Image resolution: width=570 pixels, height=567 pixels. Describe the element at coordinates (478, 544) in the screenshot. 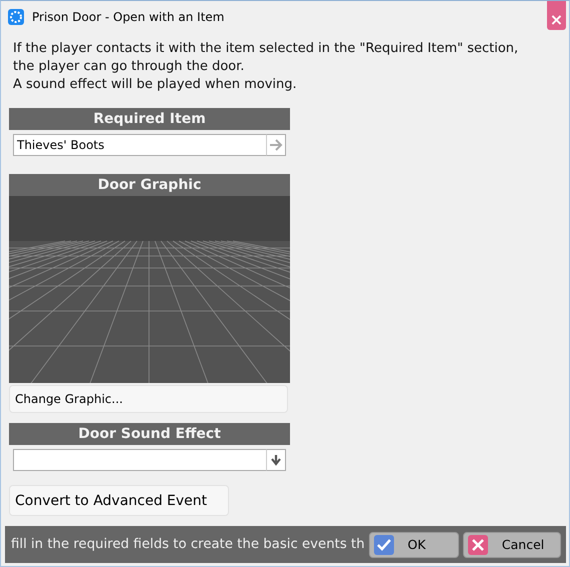

I see `close-icon` at that location.